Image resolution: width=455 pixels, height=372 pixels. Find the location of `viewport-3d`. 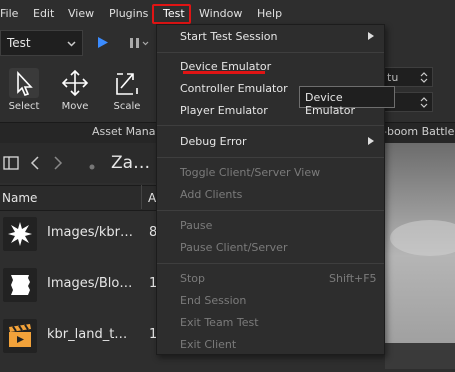

viewport-3d is located at coordinates (420, 256).